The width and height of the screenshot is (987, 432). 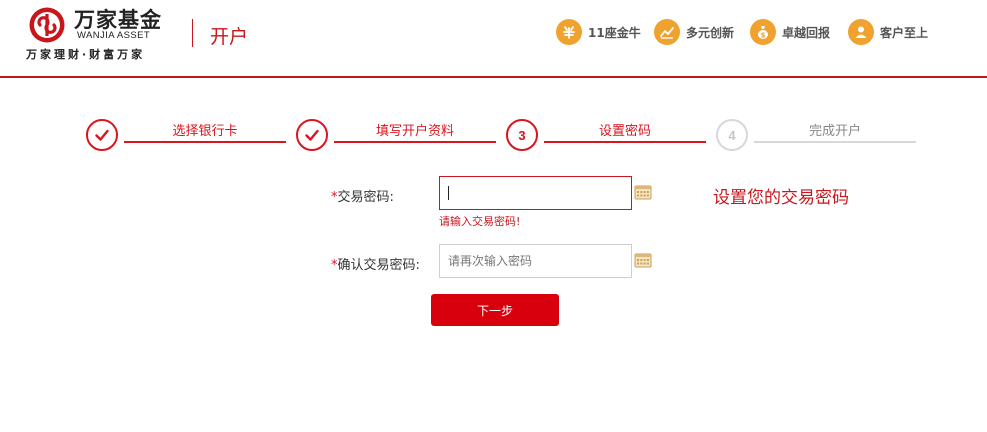 What do you see at coordinates (414, 131) in the screenshot?
I see `step-2-label: 填写开户资料` at bounding box center [414, 131].